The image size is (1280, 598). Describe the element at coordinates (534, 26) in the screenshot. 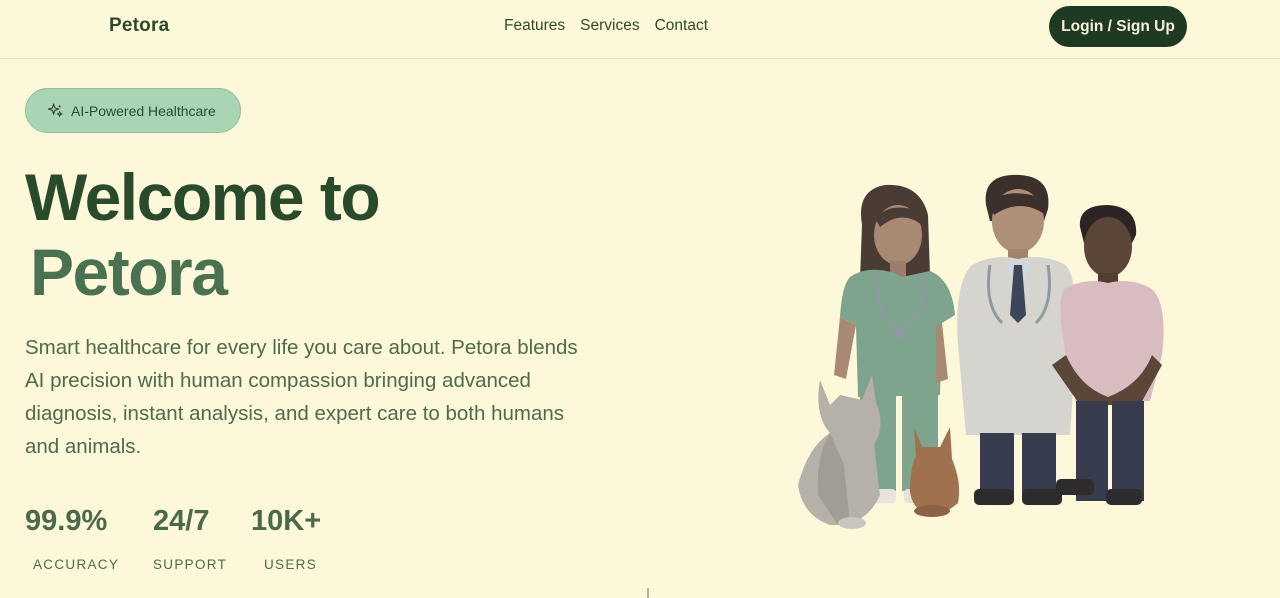

I see `nav-link-features: Features` at that location.